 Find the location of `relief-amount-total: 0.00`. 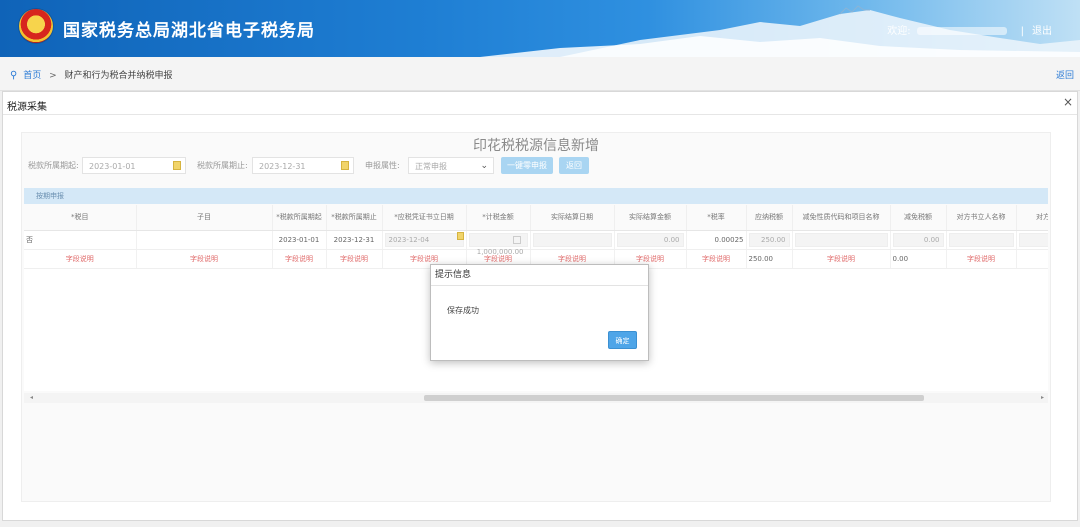

relief-amount-total: 0.00 is located at coordinates (918, 259).